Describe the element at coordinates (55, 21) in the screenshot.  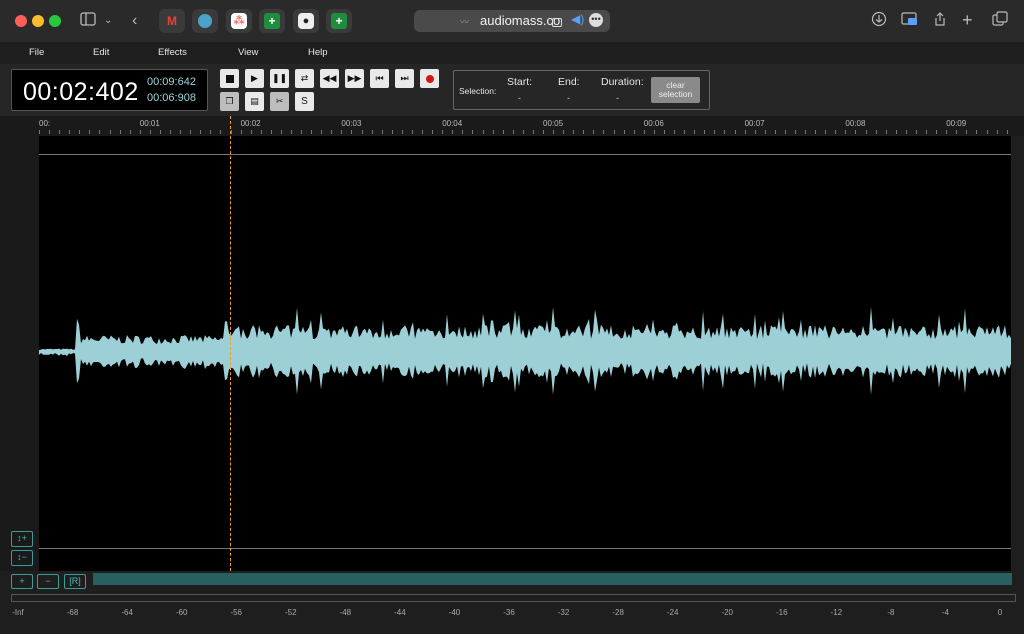
I see `maximize-window-button` at that location.